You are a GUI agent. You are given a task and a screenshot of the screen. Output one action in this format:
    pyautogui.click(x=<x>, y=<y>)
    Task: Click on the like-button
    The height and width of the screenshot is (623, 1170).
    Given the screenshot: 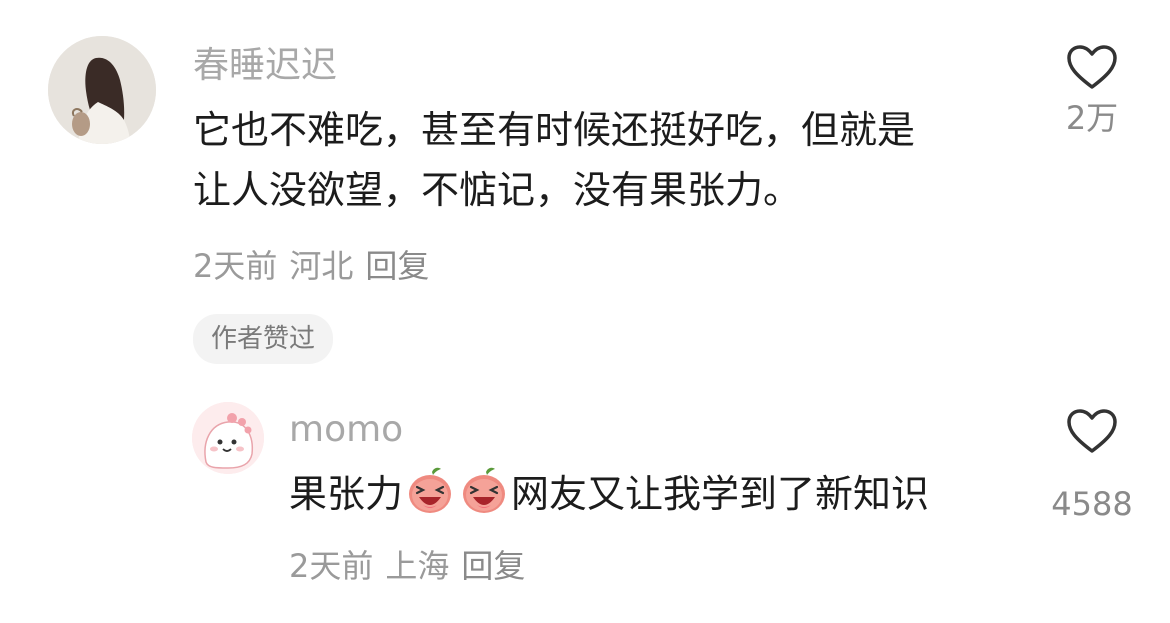 What is the action you would take?
    pyautogui.click(x=1092, y=431)
    